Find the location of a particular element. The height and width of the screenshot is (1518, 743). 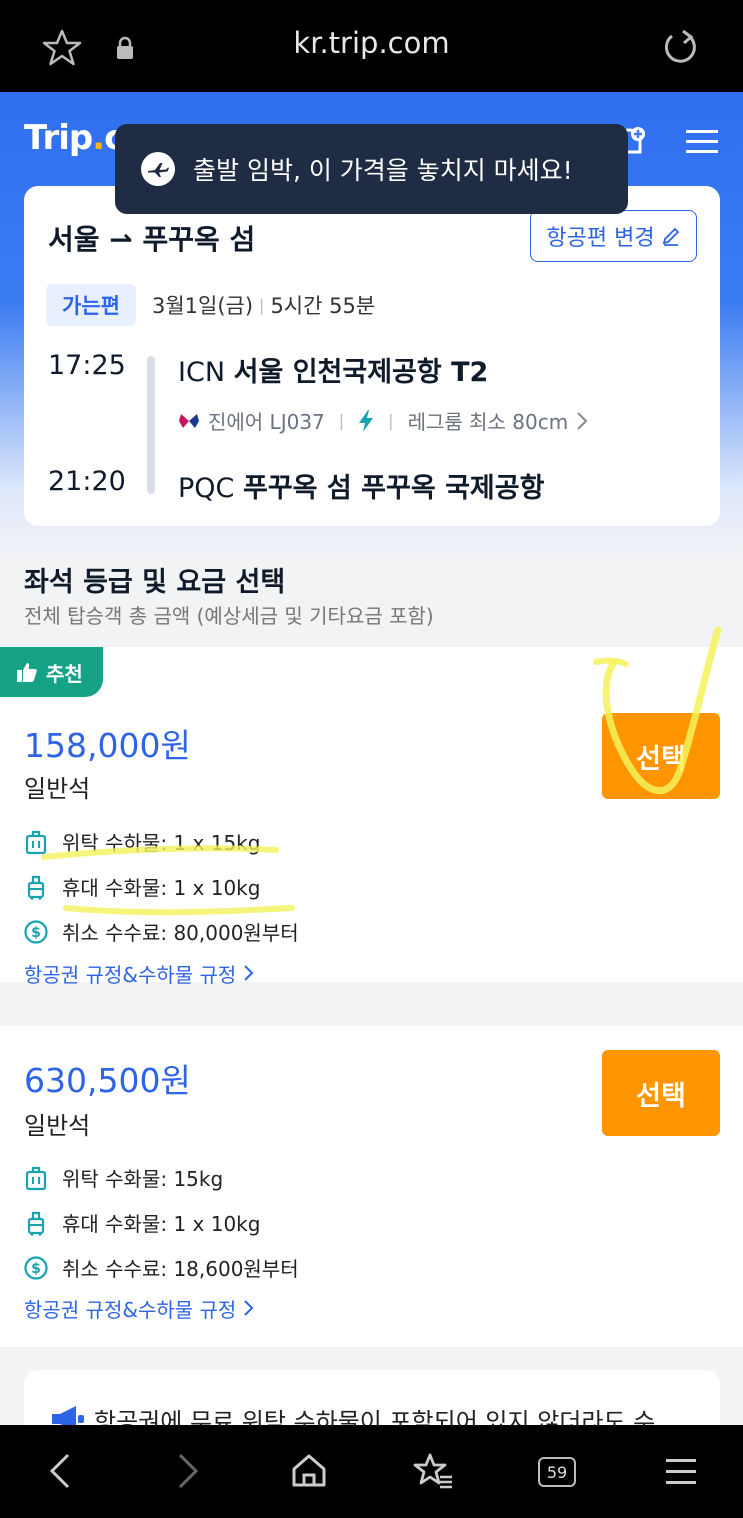

fare-section-title: 좌석 등급 및 요금 선택 is located at coordinates (155, 582).